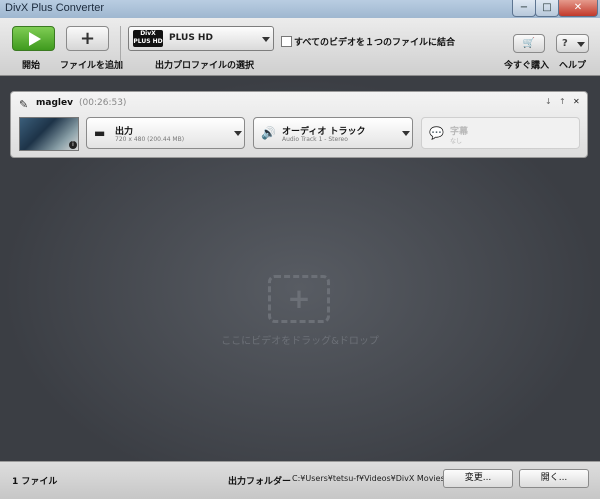 This screenshot has width=600, height=499. I want to click on add-icon: +, so click(299, 298).